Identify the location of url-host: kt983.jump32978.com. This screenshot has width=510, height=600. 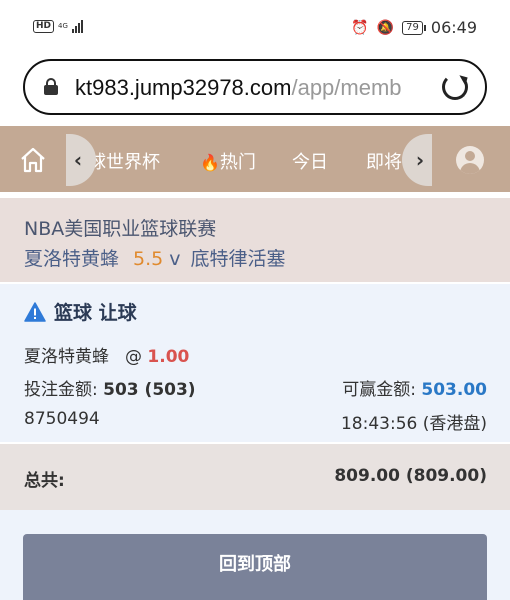
(183, 87).